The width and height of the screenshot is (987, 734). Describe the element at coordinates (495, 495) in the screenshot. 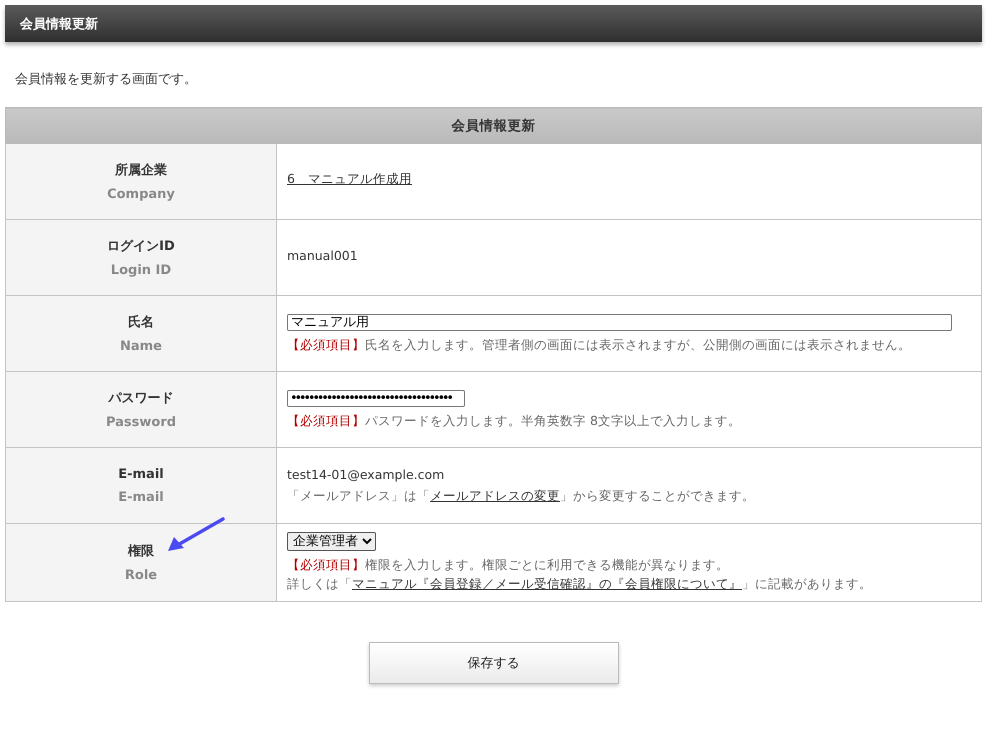

I see `help-link: メールアドレスの変更` at that location.